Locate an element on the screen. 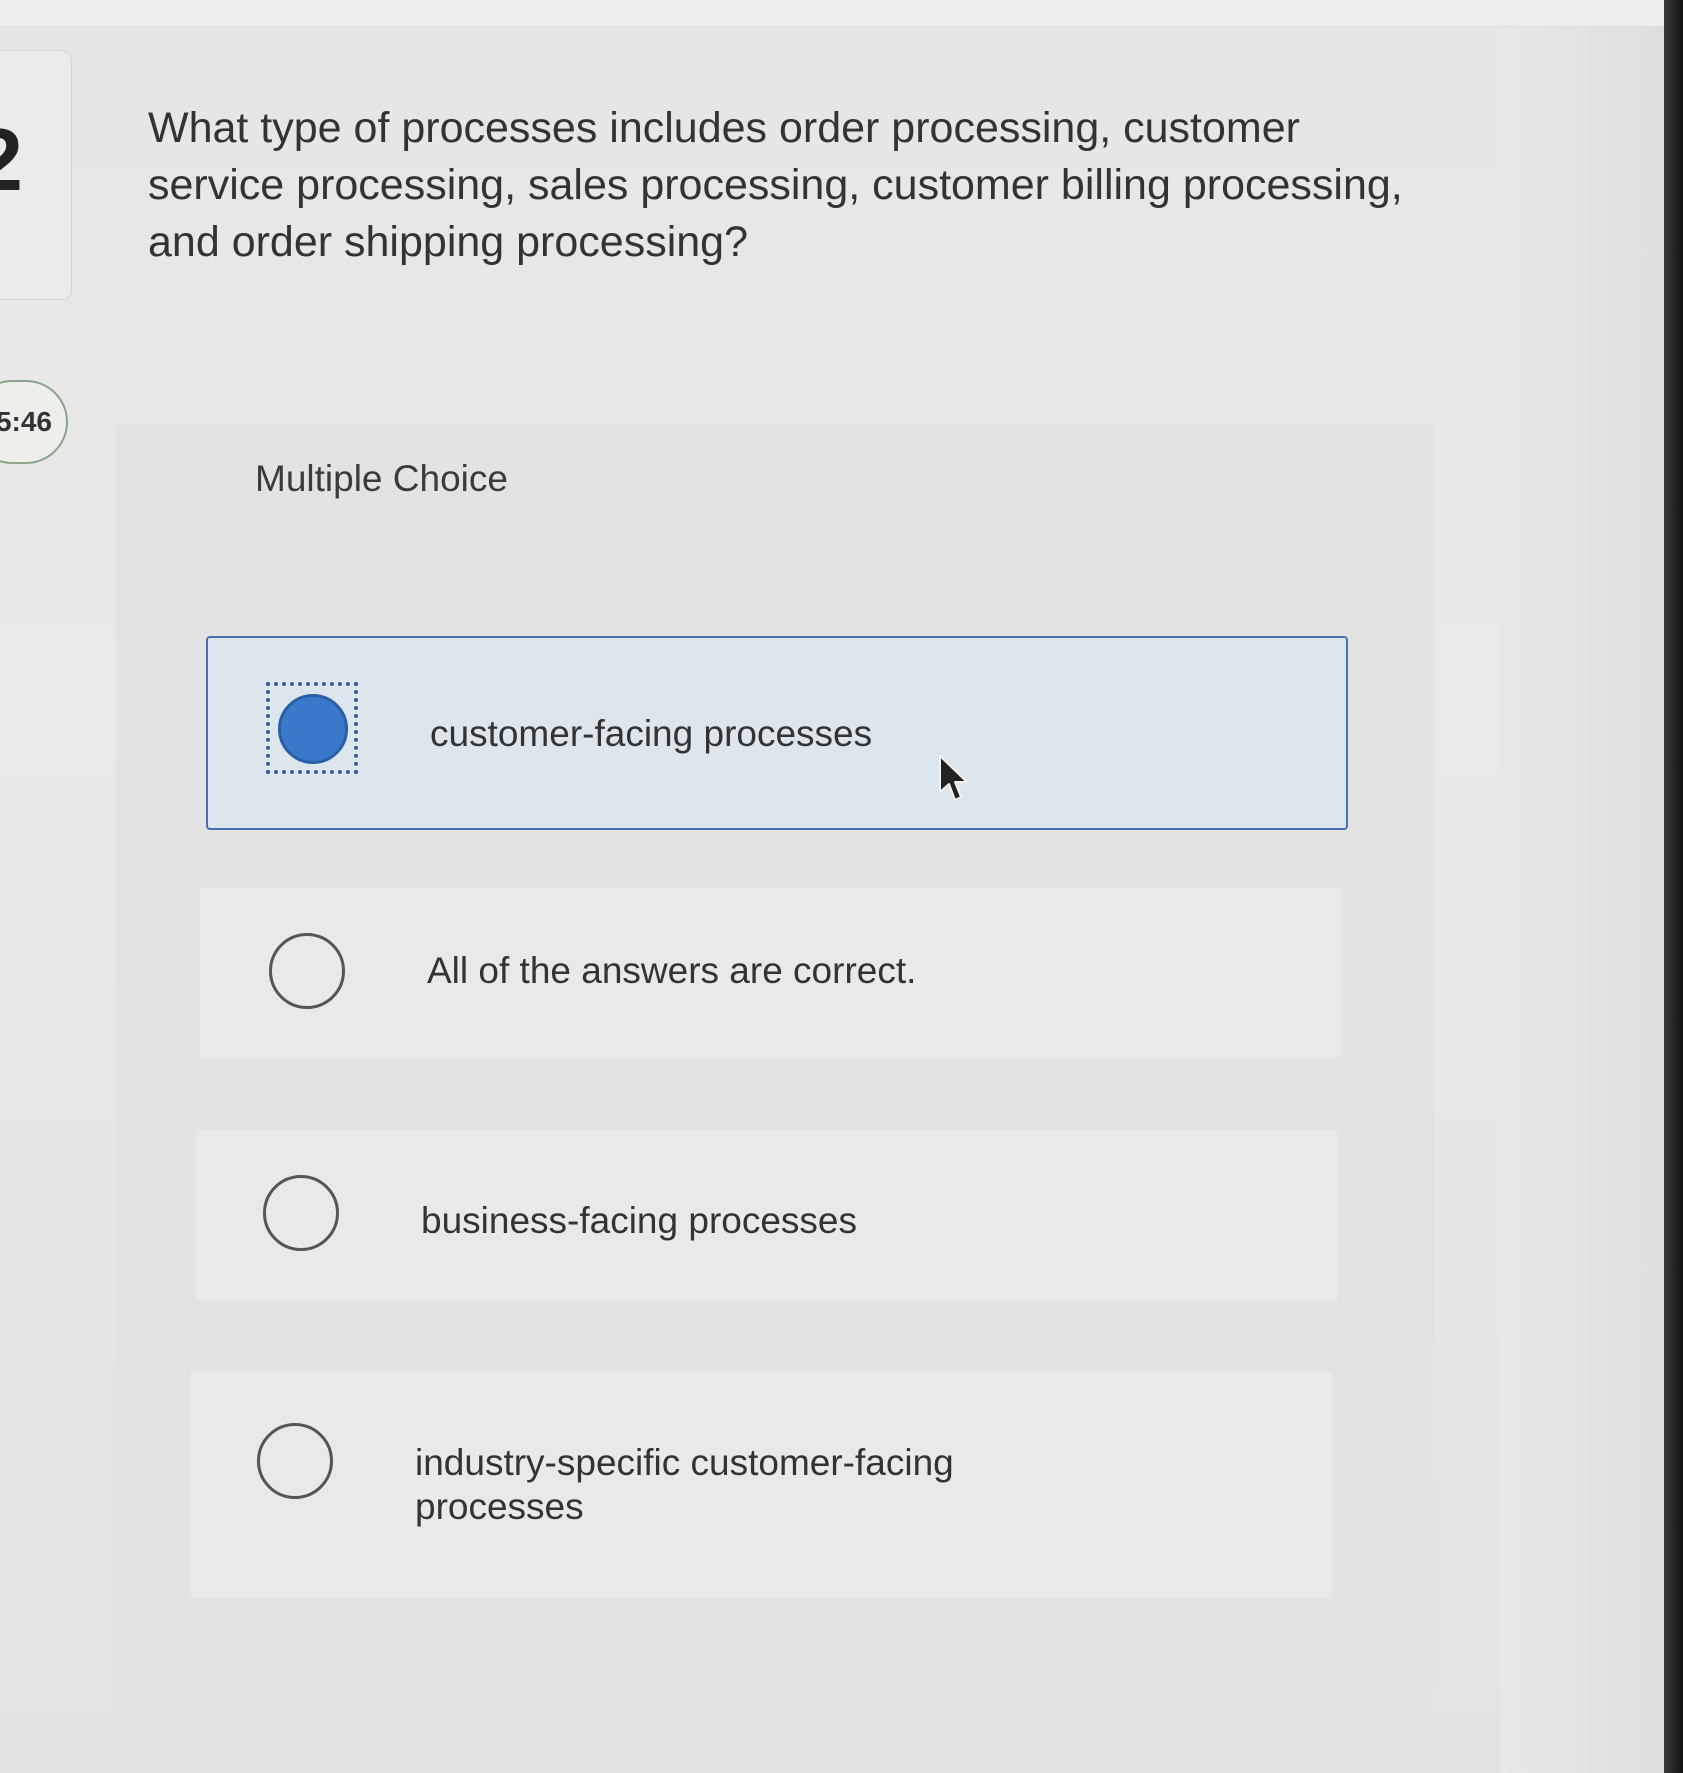 The width and height of the screenshot is (1683, 1773). radio-focus-outline is located at coordinates (312, 728).